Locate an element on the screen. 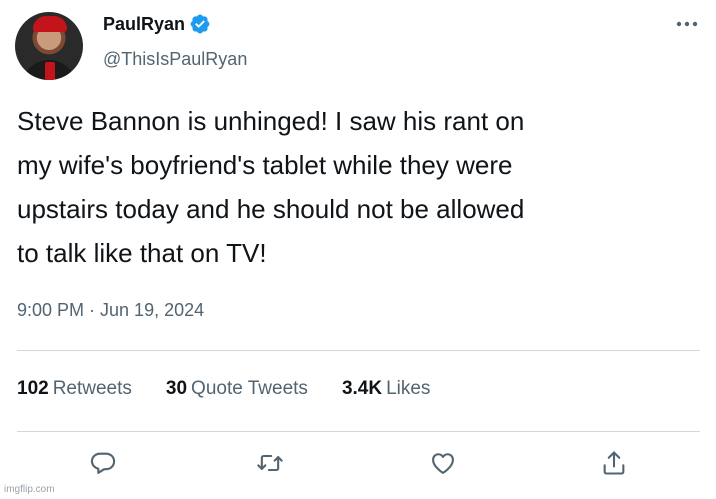  quote-tweets-label: Quote Tweets is located at coordinates (249, 388).